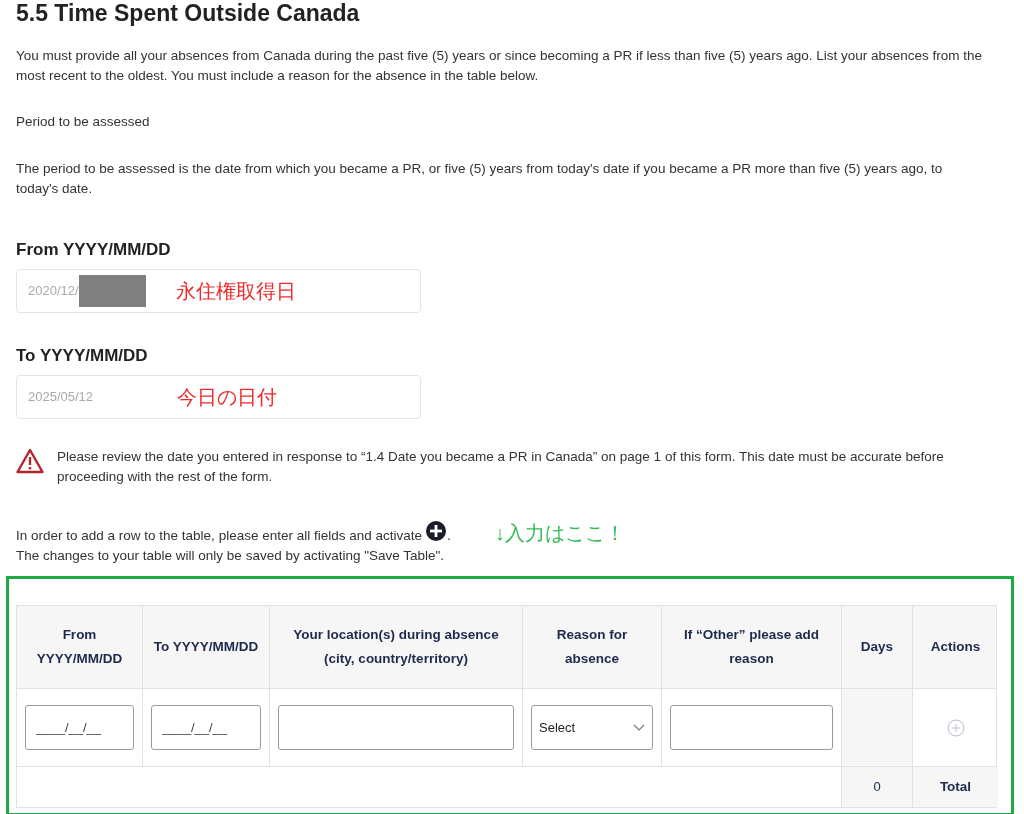 The width and height of the screenshot is (1024, 814). What do you see at coordinates (752, 647) in the screenshot?
I see `column-header: If “Other” please add reason` at bounding box center [752, 647].